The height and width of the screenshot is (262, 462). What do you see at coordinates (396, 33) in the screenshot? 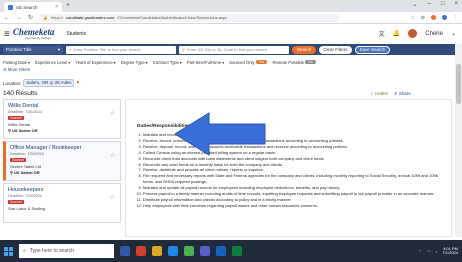
I see `notification-bell-icon: 🔔` at bounding box center [396, 33].